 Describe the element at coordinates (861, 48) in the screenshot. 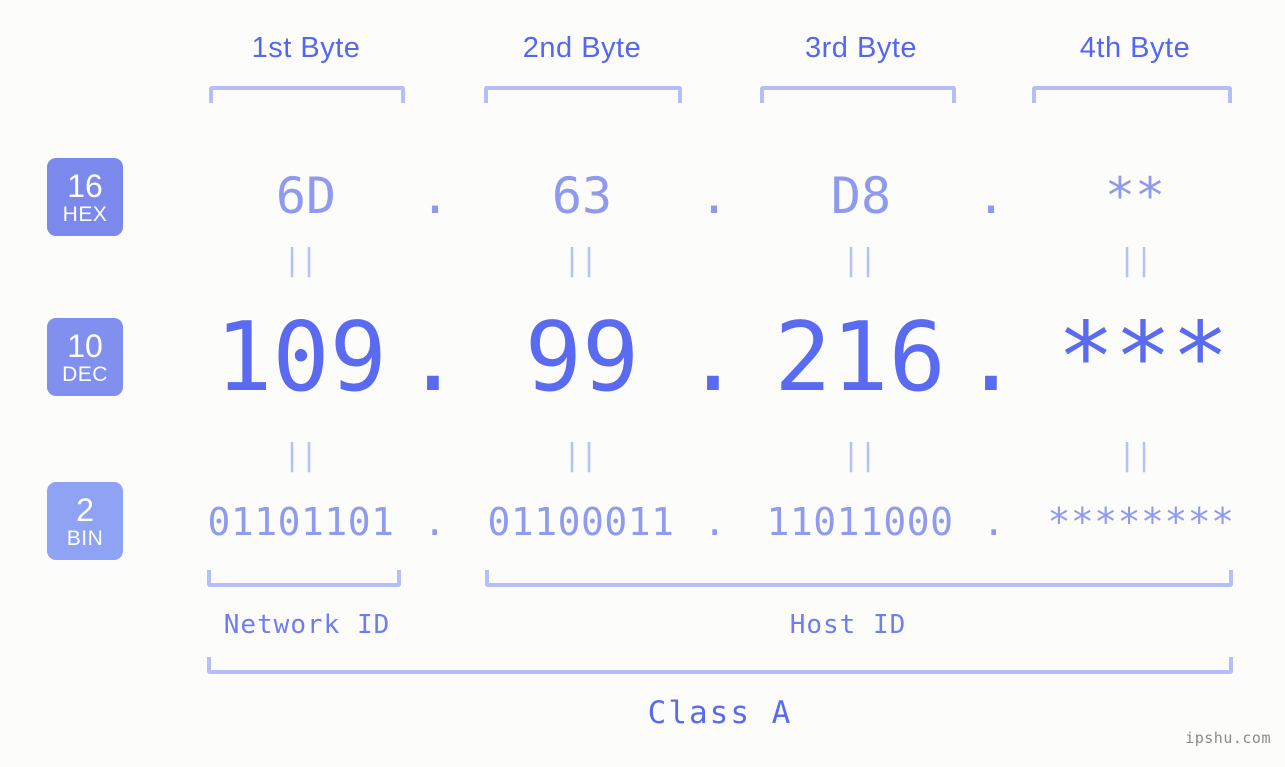

I see `byte-header-3: 3rd Byte` at that location.